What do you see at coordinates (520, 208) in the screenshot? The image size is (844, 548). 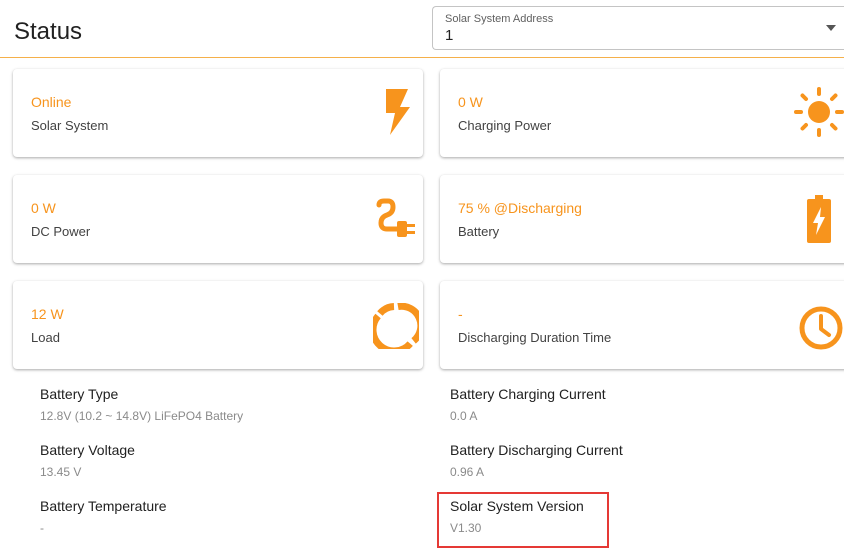 I see `card-value: 75 % @Discharging` at bounding box center [520, 208].